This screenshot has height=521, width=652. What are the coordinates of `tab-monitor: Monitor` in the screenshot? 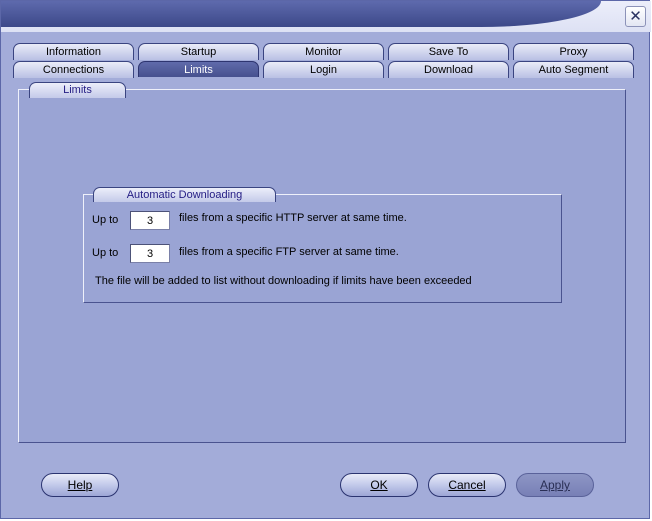 It's located at (323, 51).